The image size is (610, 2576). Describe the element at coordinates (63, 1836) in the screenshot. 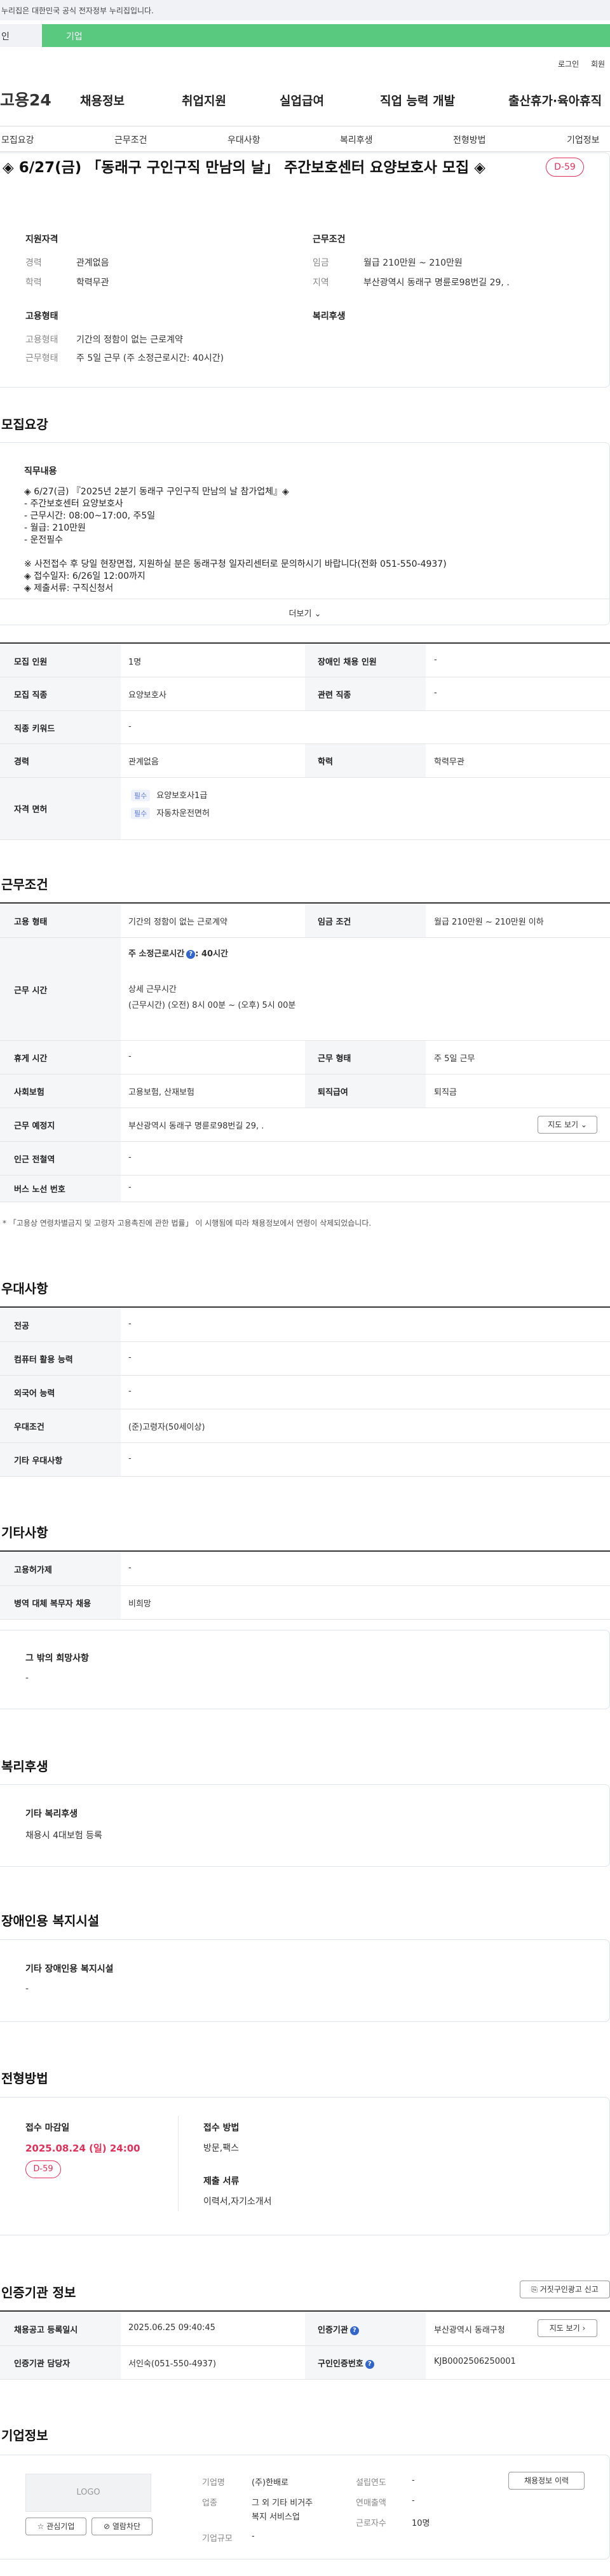

I see `welfare-value: 채용시 4대보험 등록` at that location.